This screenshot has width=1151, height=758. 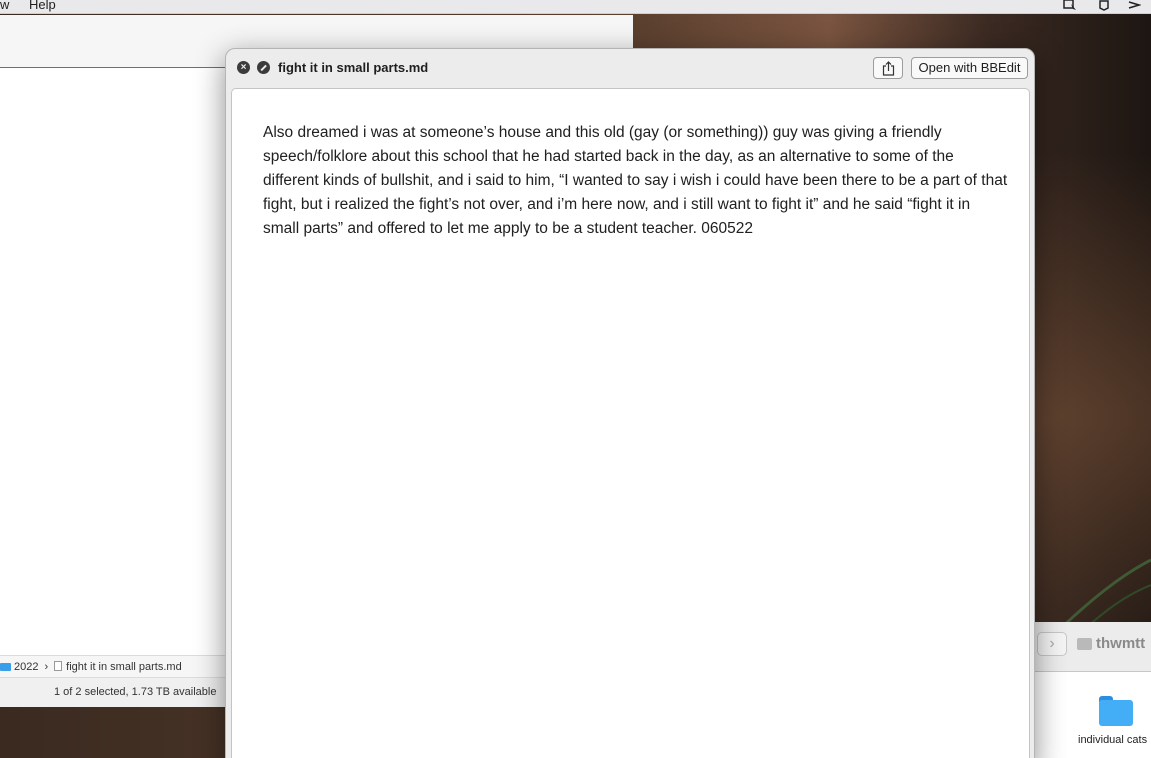 What do you see at coordinates (42, 6) in the screenshot?
I see `menu-help: Help` at bounding box center [42, 6].